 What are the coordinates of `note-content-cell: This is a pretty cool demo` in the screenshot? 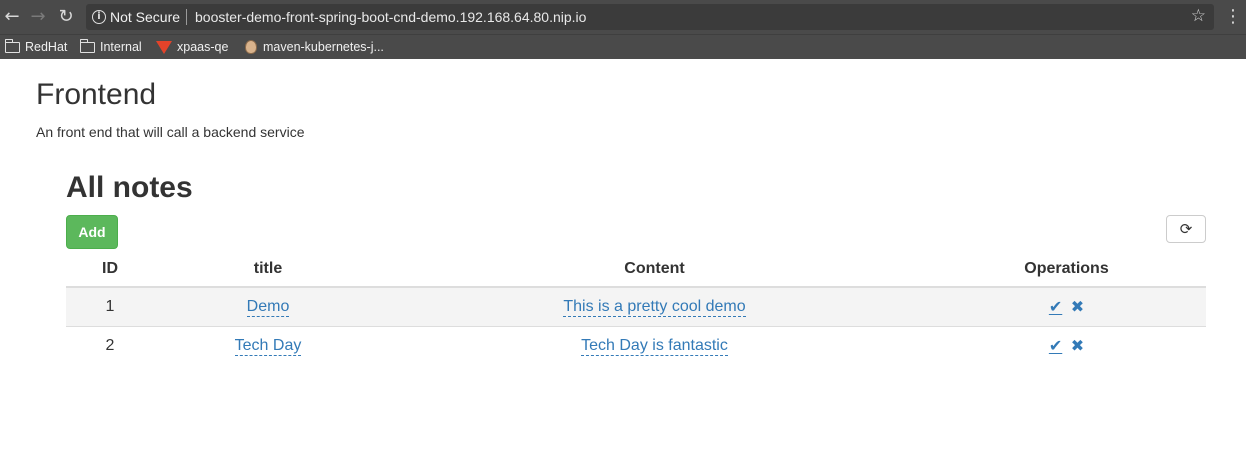 It's located at (654, 306).